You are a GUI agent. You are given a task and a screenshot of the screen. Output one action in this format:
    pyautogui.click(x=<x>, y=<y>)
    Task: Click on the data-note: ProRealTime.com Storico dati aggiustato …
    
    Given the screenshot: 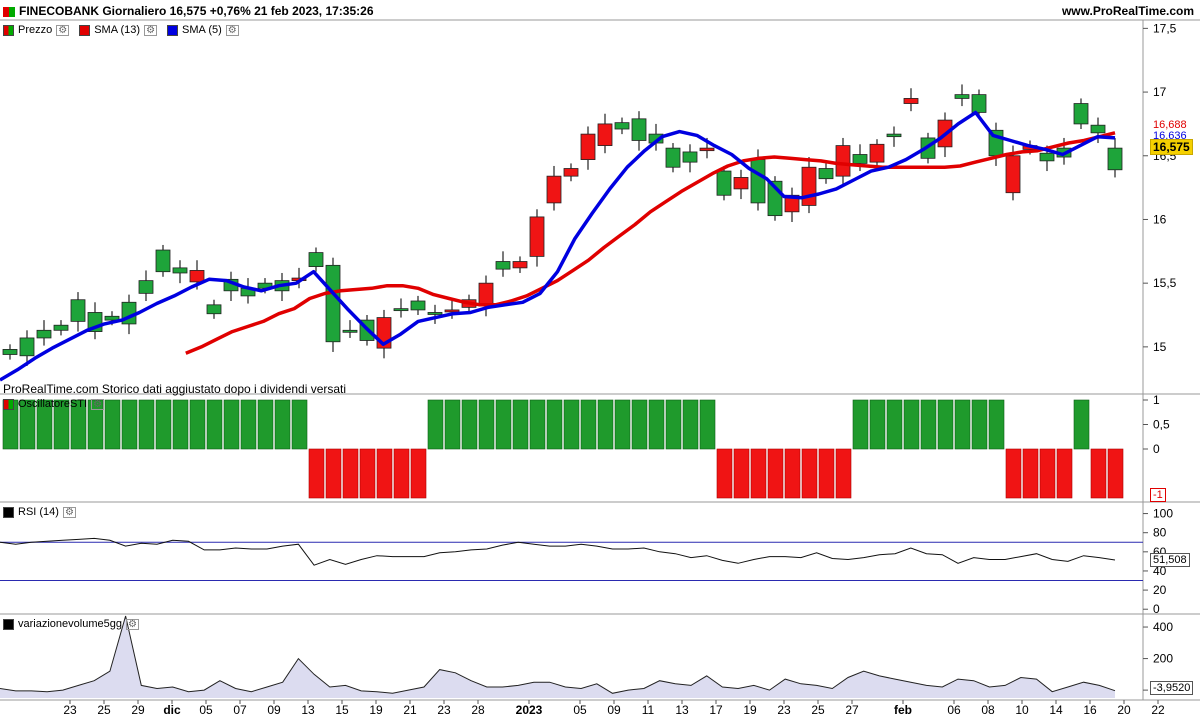 What is the action you would take?
    pyautogui.click(x=175, y=389)
    